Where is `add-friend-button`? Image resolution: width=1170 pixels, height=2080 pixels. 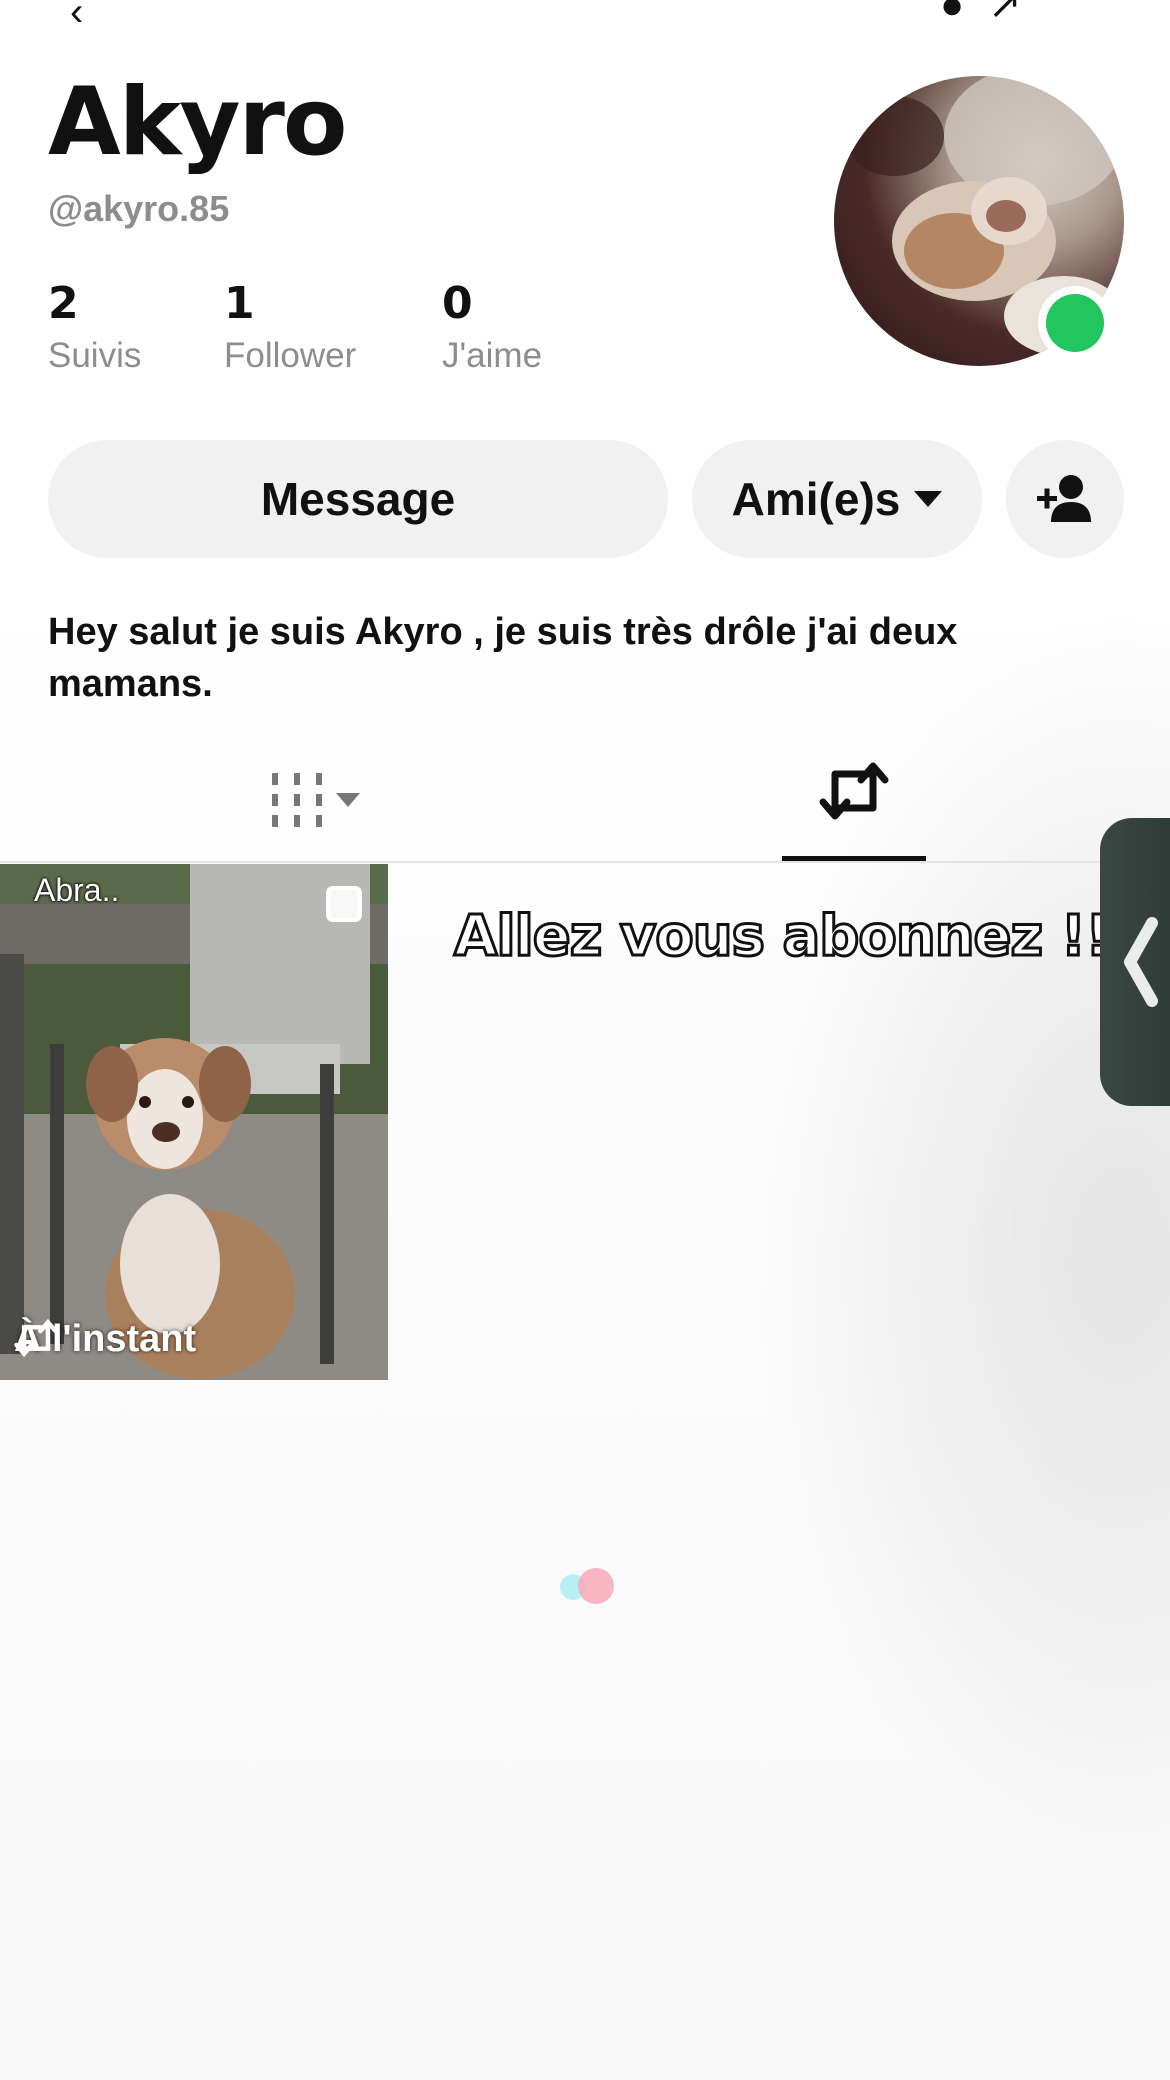
add-friend-button is located at coordinates (1065, 499).